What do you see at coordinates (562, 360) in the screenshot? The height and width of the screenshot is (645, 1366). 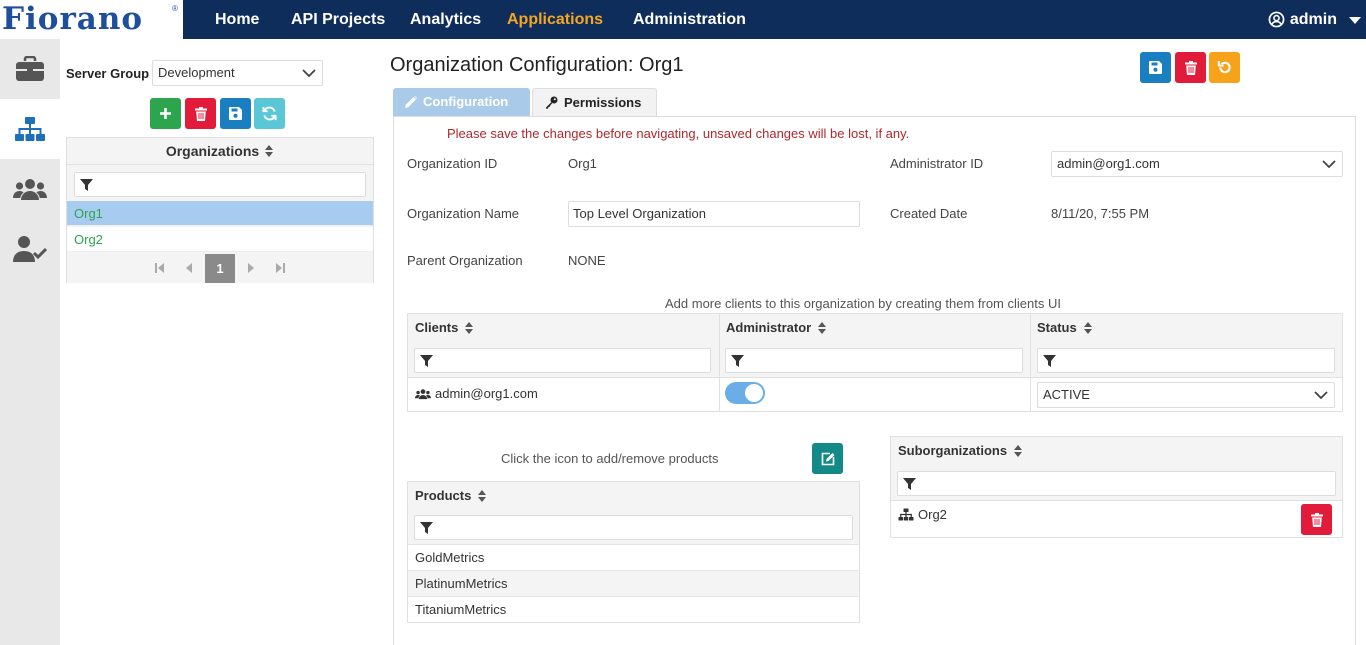 I see `clients-filter-input` at bounding box center [562, 360].